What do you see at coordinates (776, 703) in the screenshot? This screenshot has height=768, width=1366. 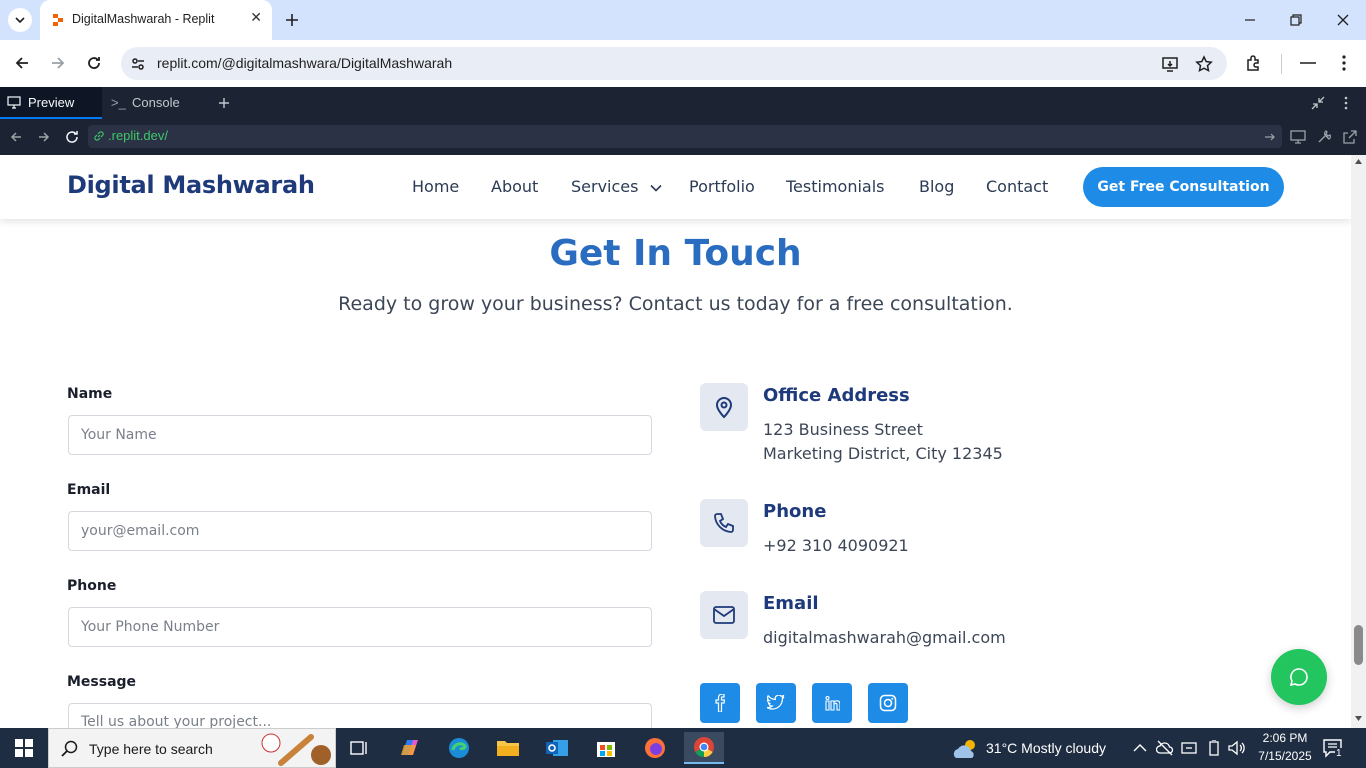 I see `twitter-button` at bounding box center [776, 703].